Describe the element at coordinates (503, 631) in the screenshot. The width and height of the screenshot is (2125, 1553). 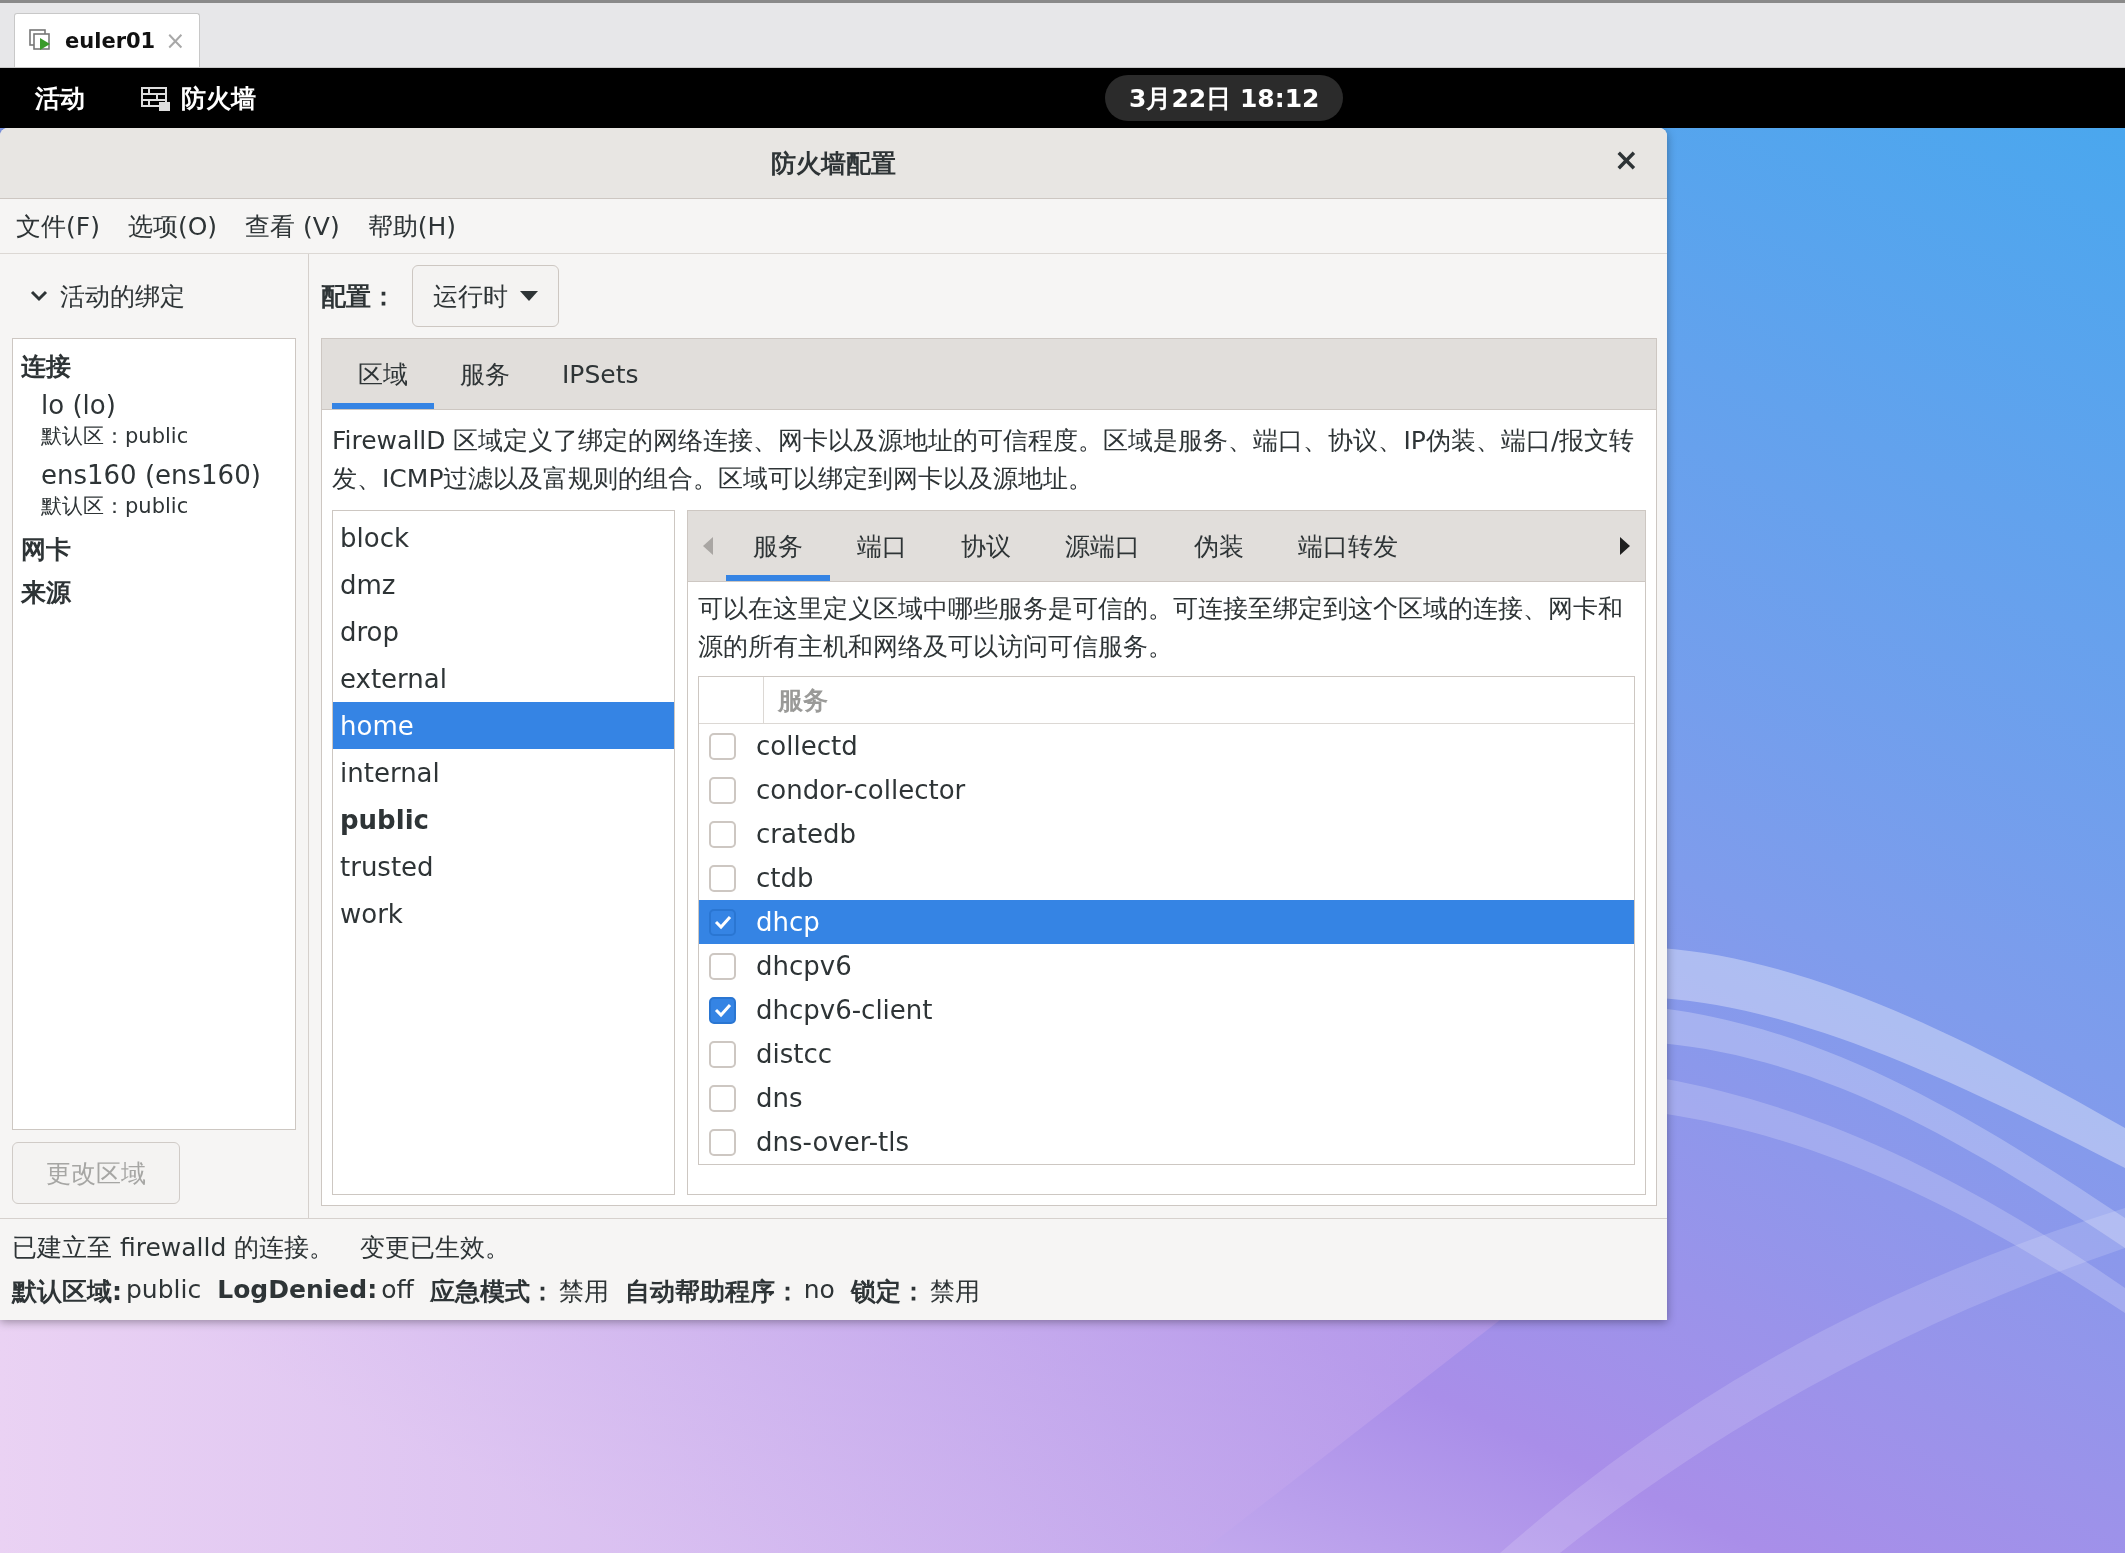
I see `zone-item: drop` at that location.